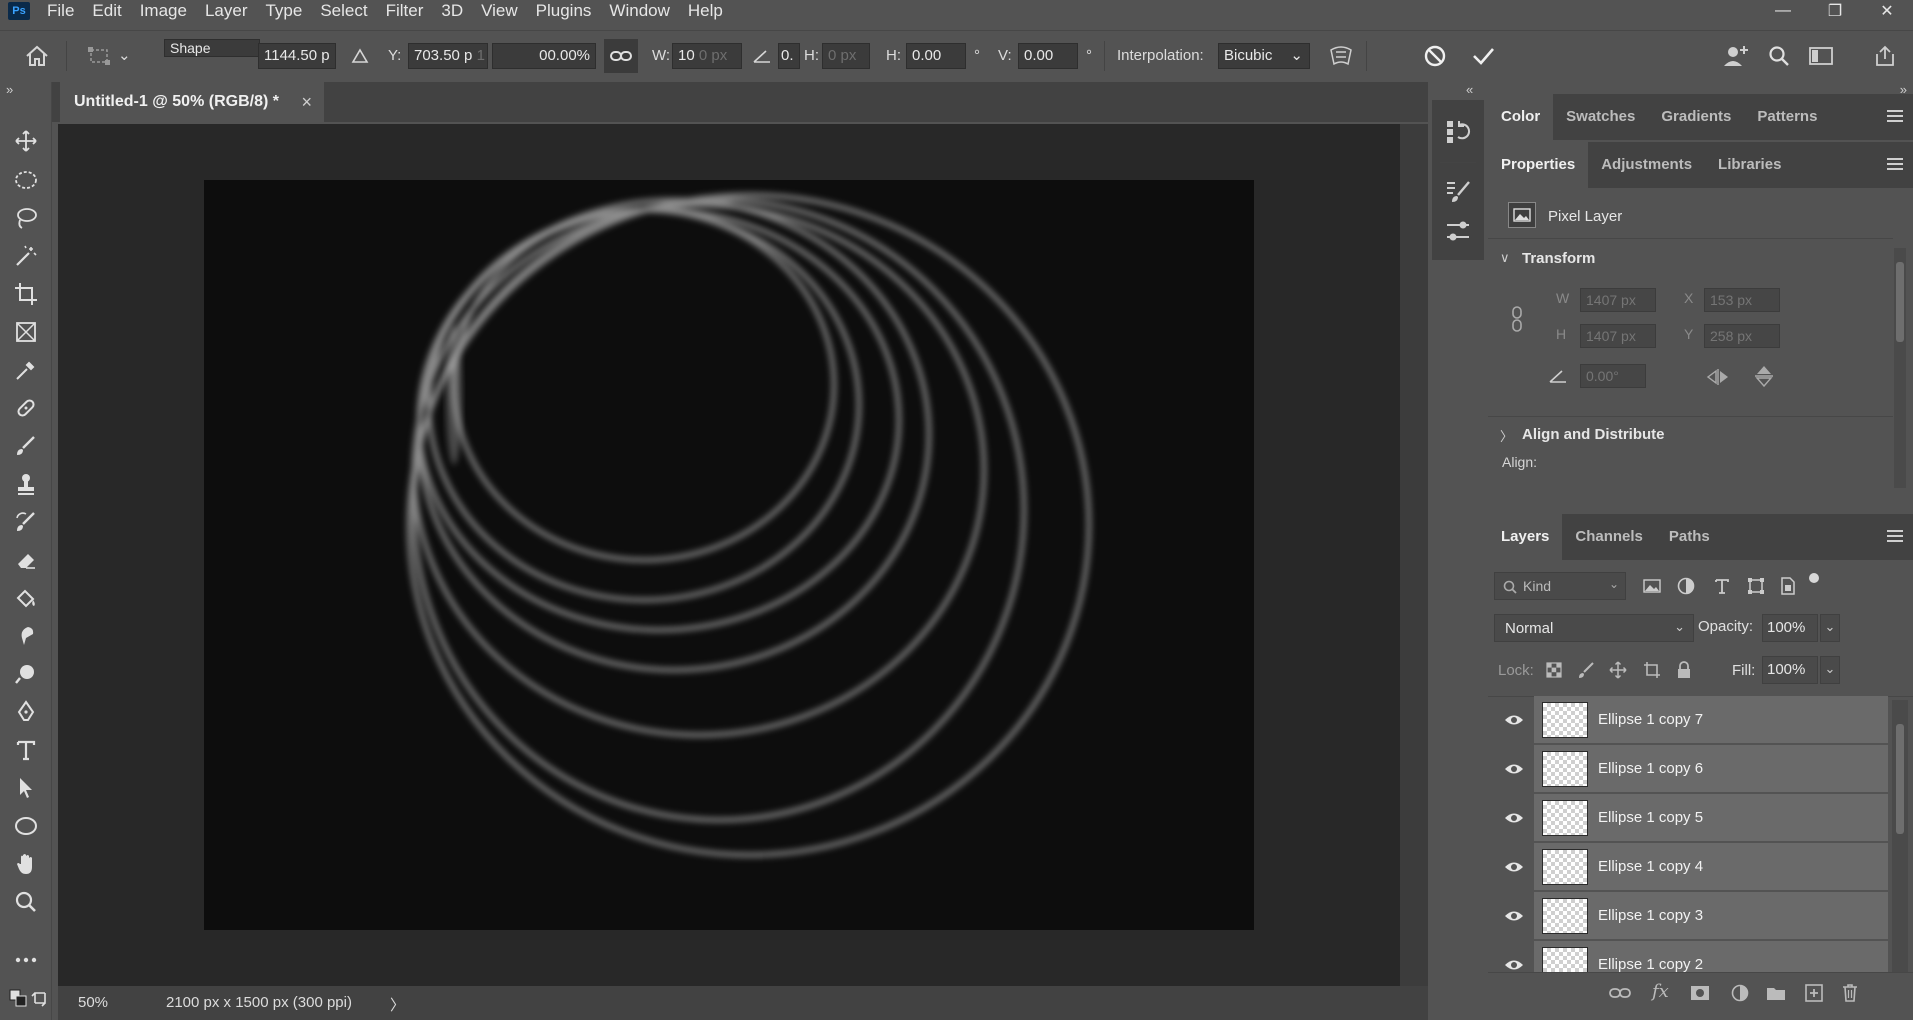  Describe the element at coordinates (1900, 368) in the screenshot. I see `properties-scrollbar` at that location.